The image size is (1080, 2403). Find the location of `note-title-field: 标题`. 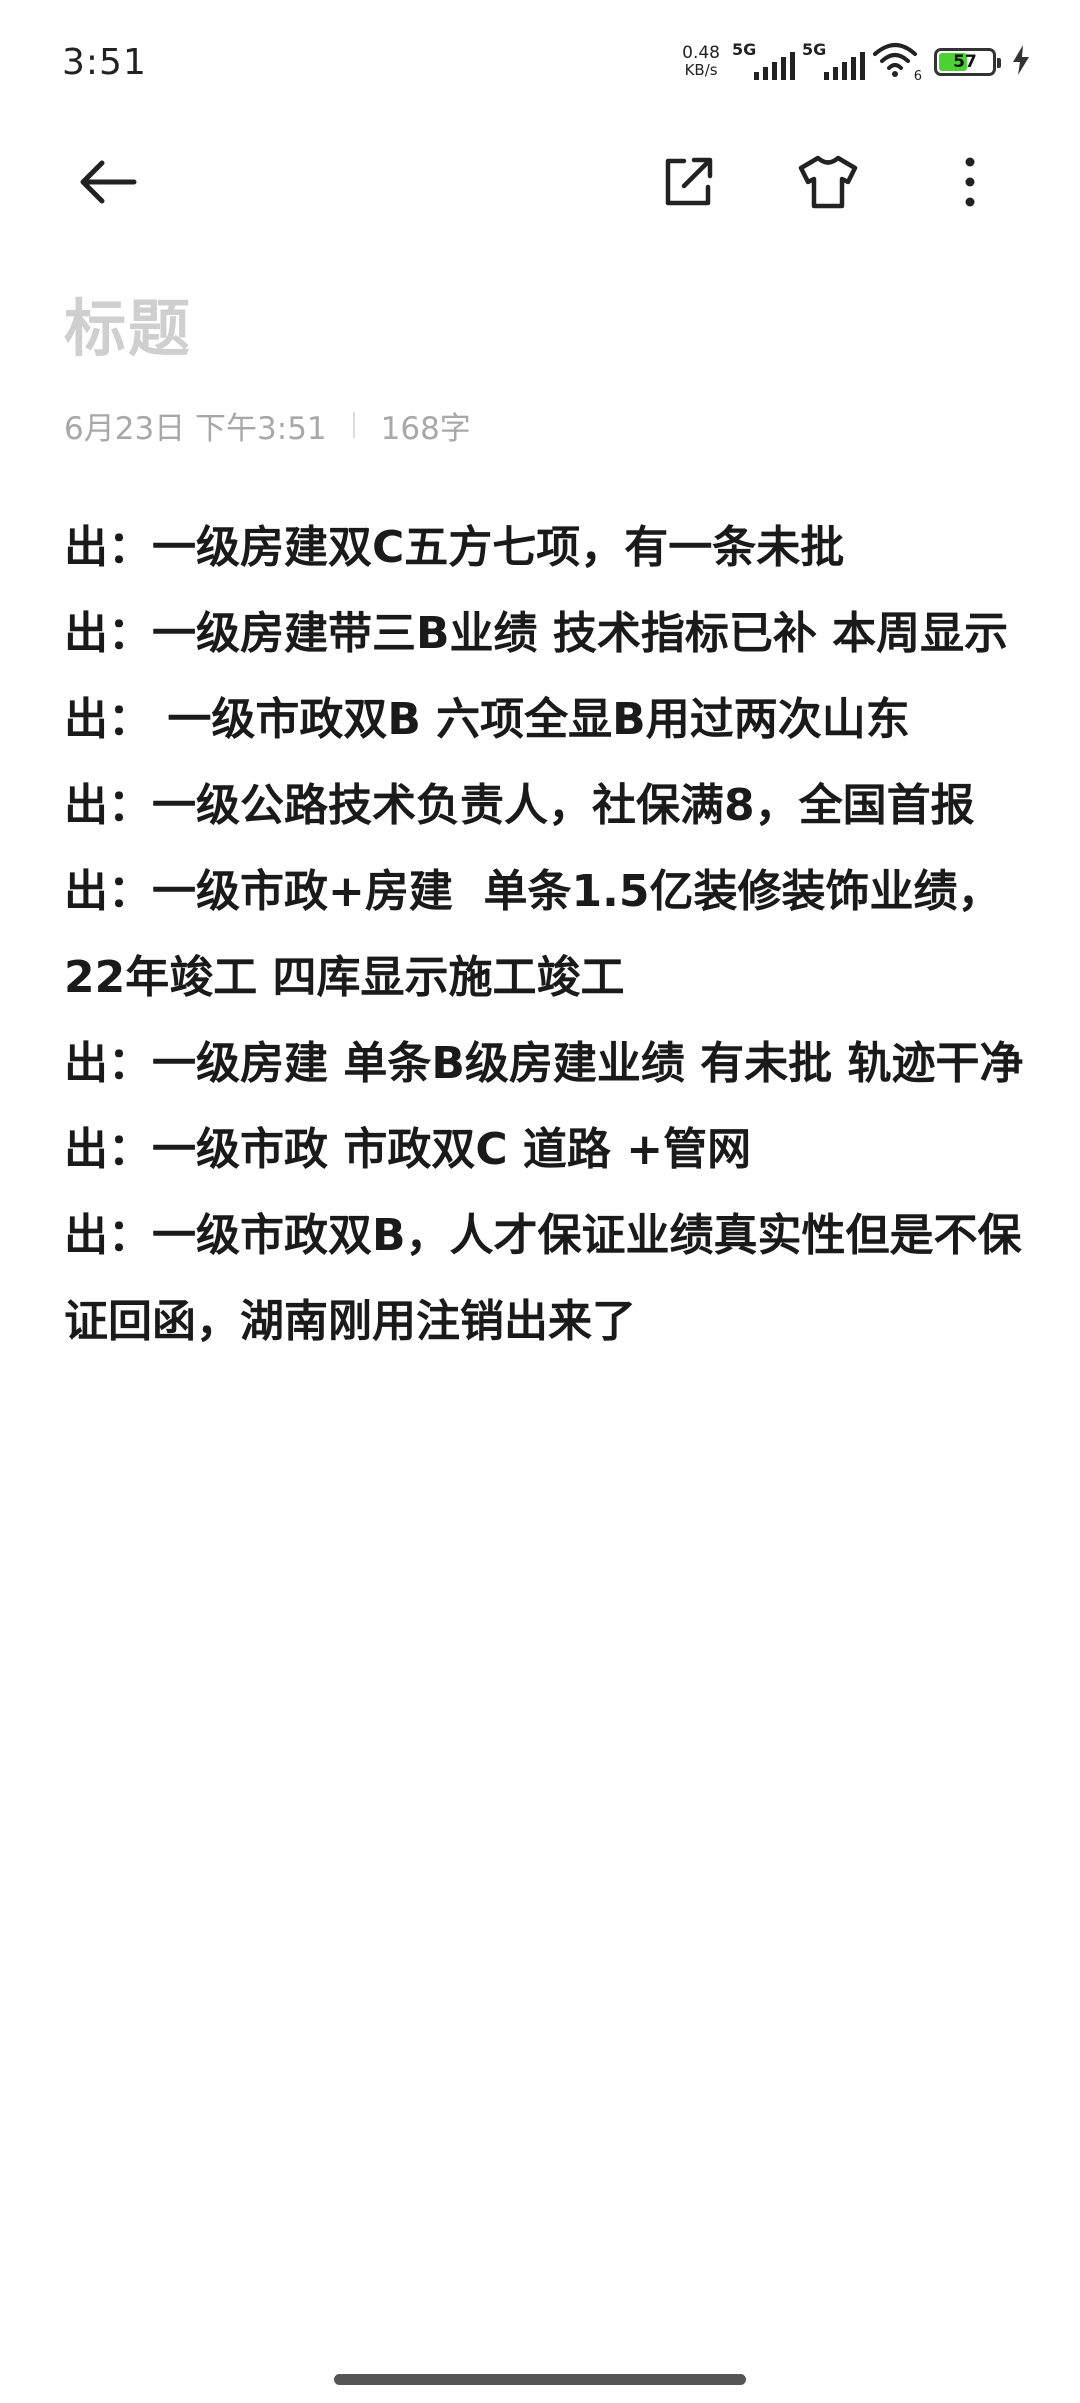

note-title-field: 标题 is located at coordinates (128, 323).